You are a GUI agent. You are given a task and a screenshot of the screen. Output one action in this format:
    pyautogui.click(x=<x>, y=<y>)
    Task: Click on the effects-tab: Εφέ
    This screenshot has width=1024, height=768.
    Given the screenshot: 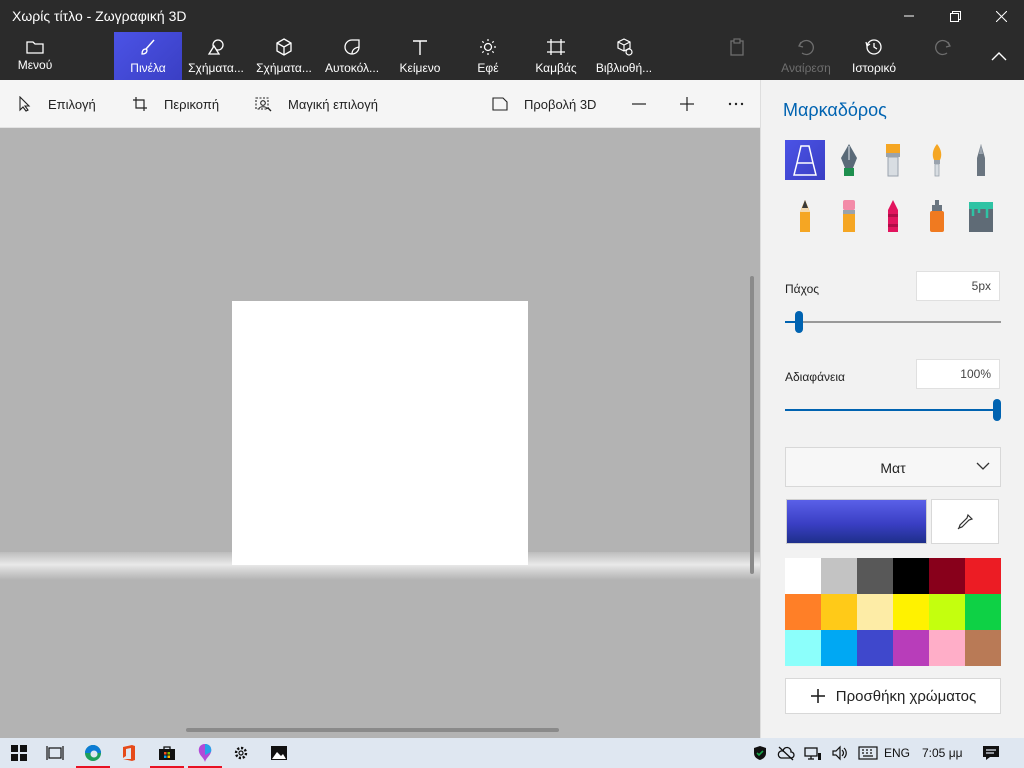 What is the action you would take?
    pyautogui.click(x=488, y=56)
    